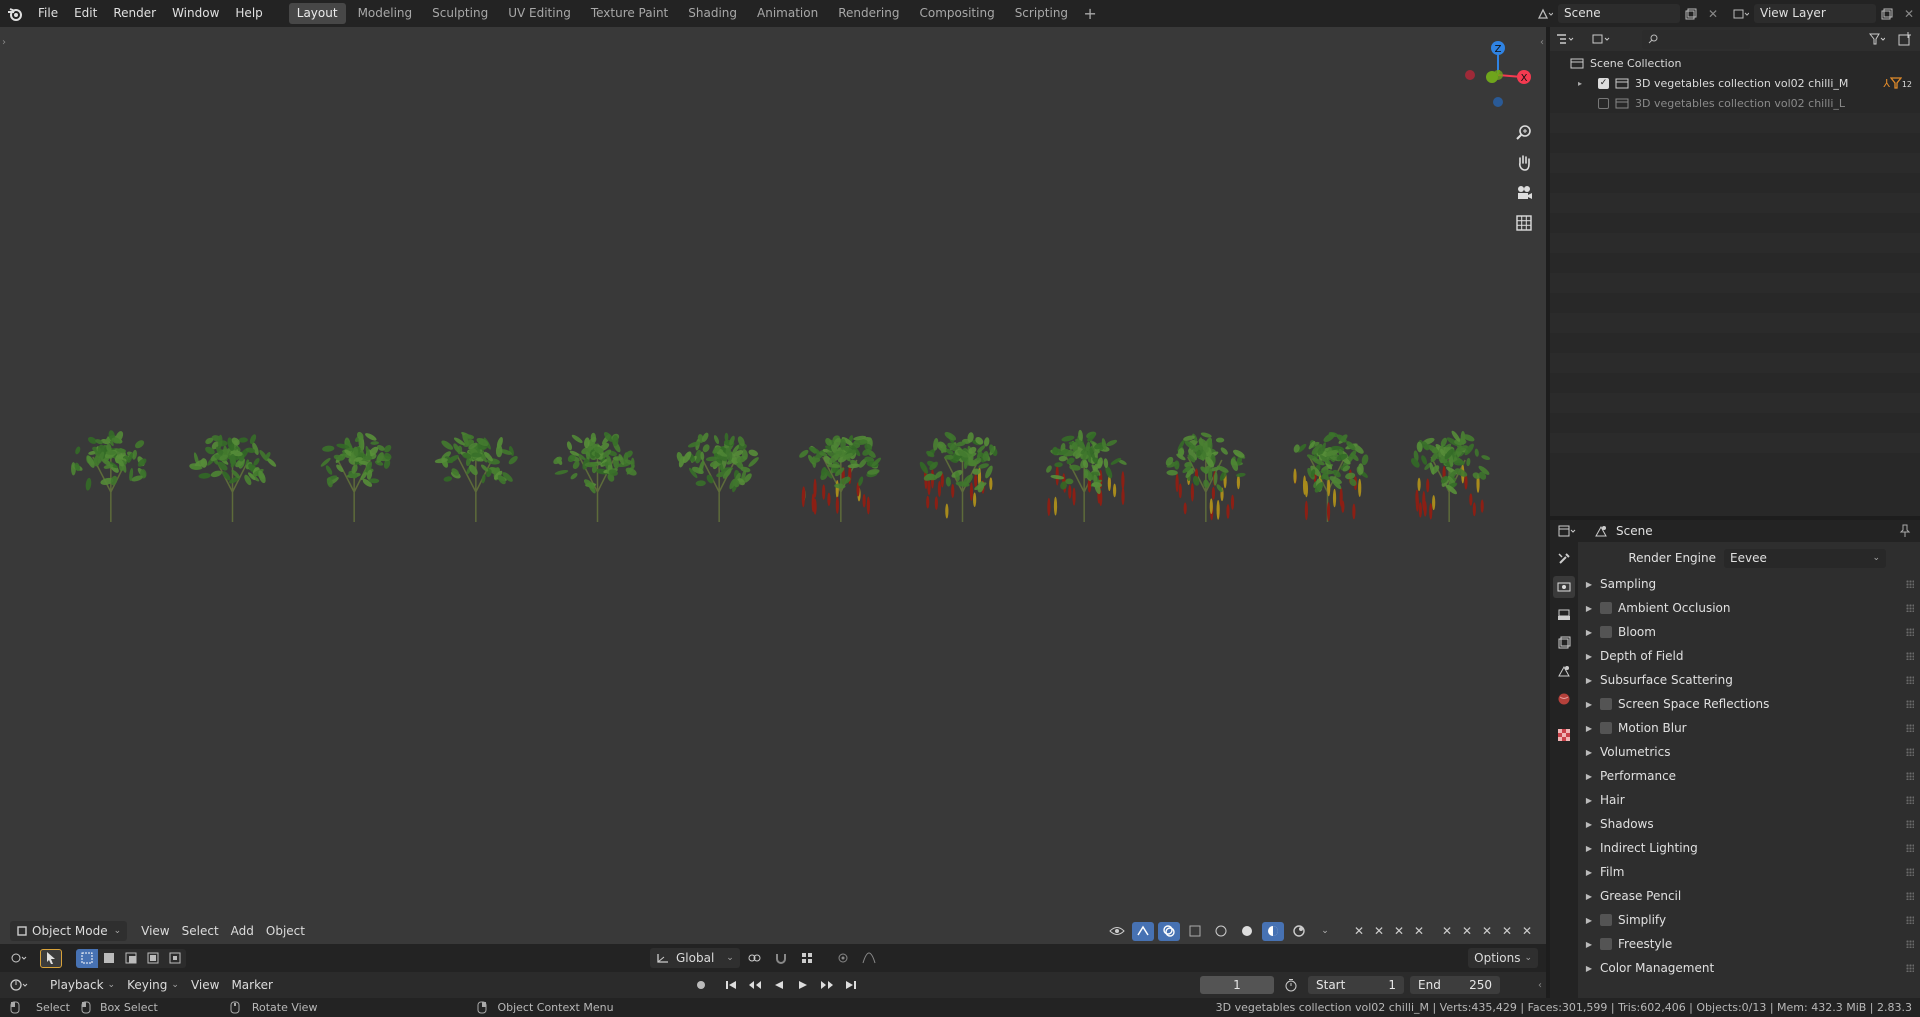 This screenshot has width=1920, height=1017. Describe the element at coordinates (1564, 587) in the screenshot. I see `render-tab-icon` at that location.